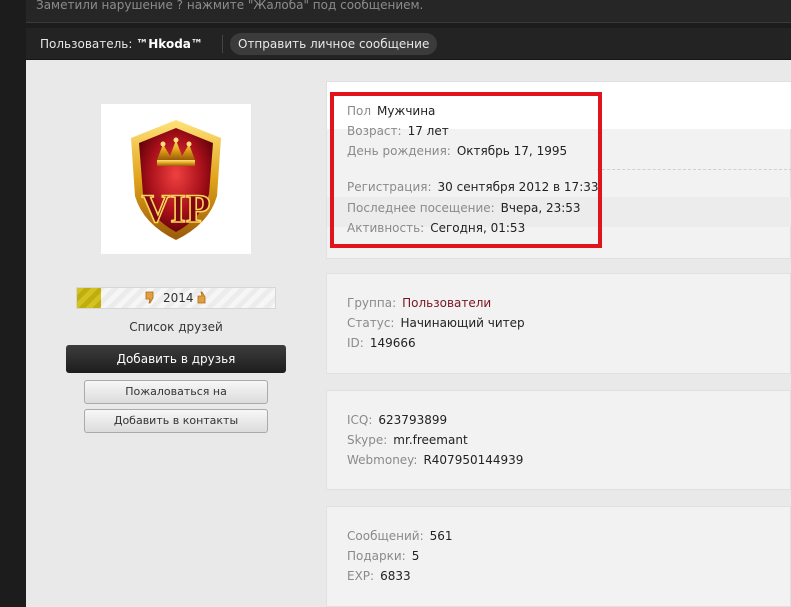  What do you see at coordinates (151, 297) in the screenshot?
I see `thumbs-down-icon` at bounding box center [151, 297].